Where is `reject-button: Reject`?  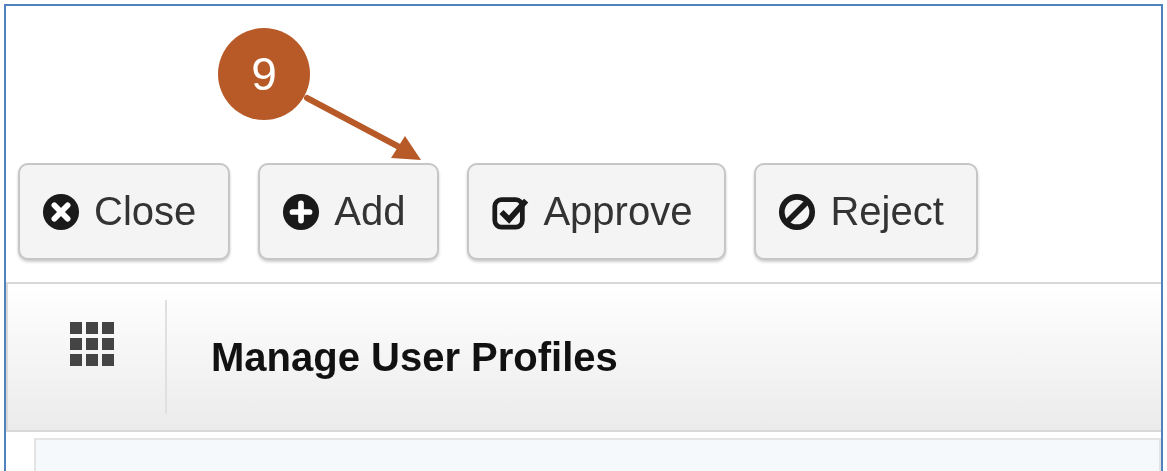
reject-button: Reject is located at coordinates (866, 211).